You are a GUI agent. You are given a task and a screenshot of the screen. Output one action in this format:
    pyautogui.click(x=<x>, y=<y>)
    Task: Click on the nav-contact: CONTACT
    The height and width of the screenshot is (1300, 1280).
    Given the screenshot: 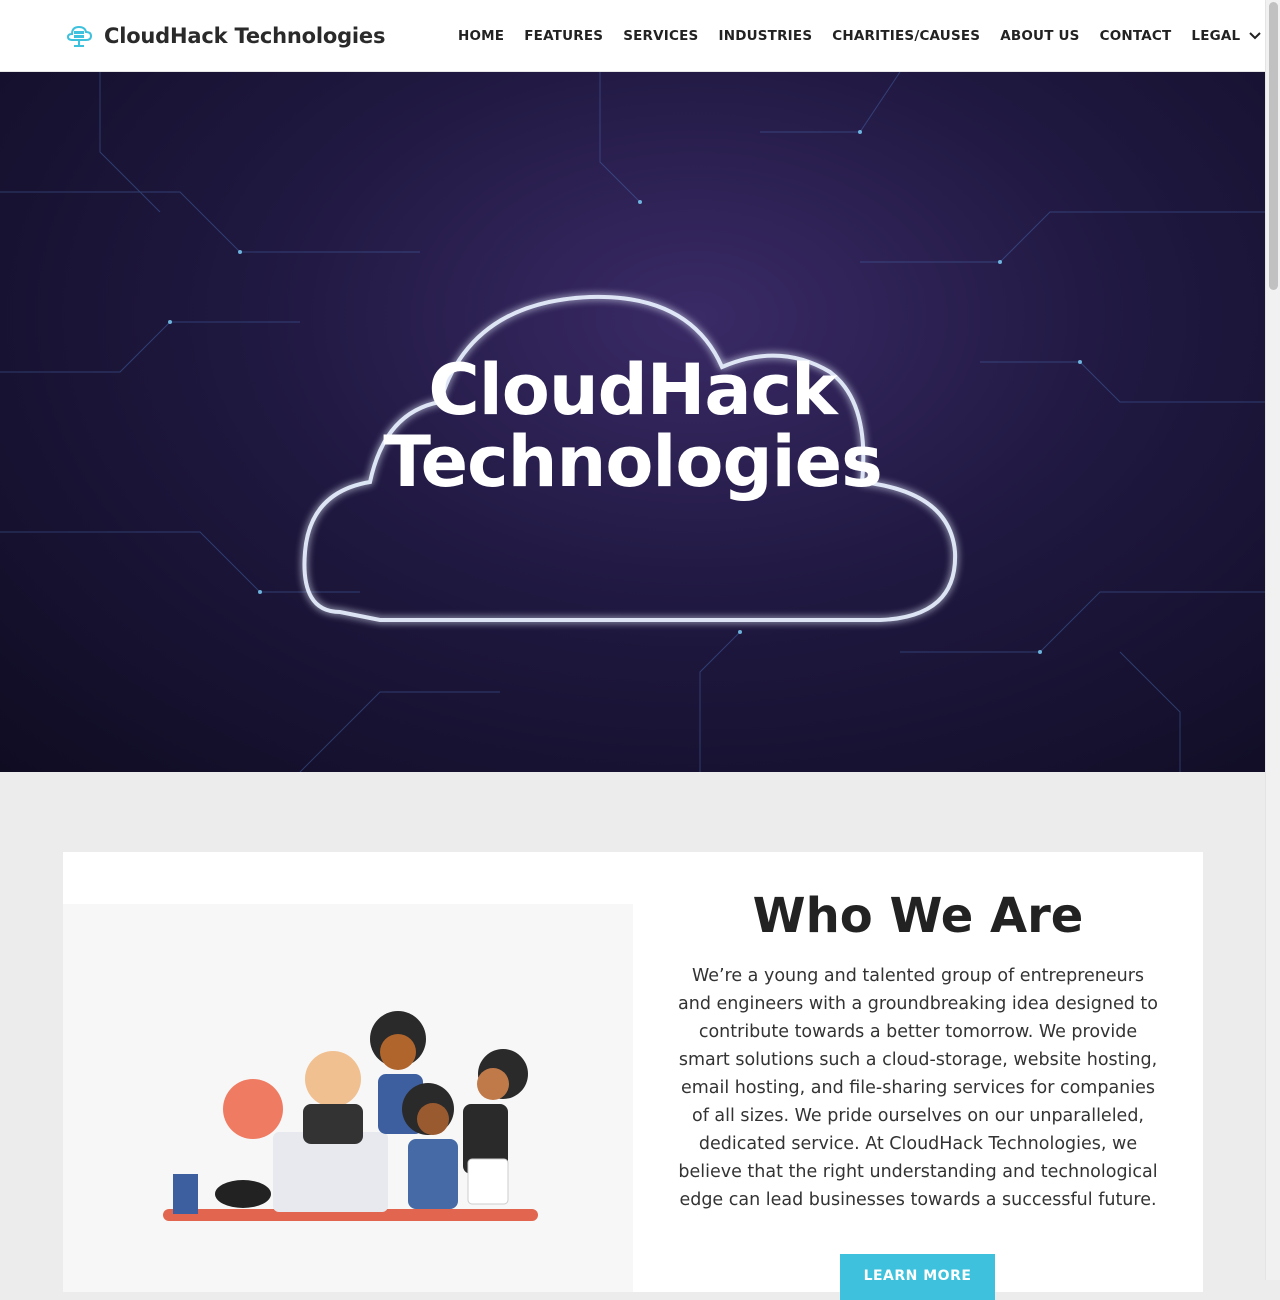 What is the action you would take?
    pyautogui.click(x=1136, y=36)
    